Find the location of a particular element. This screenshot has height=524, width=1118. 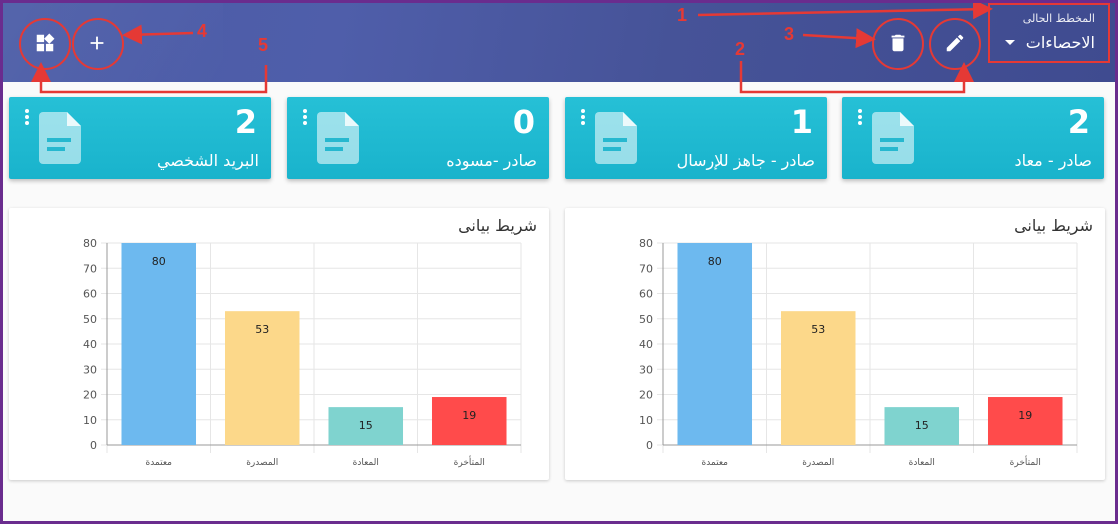

widgets-icon is located at coordinates (45, 42).